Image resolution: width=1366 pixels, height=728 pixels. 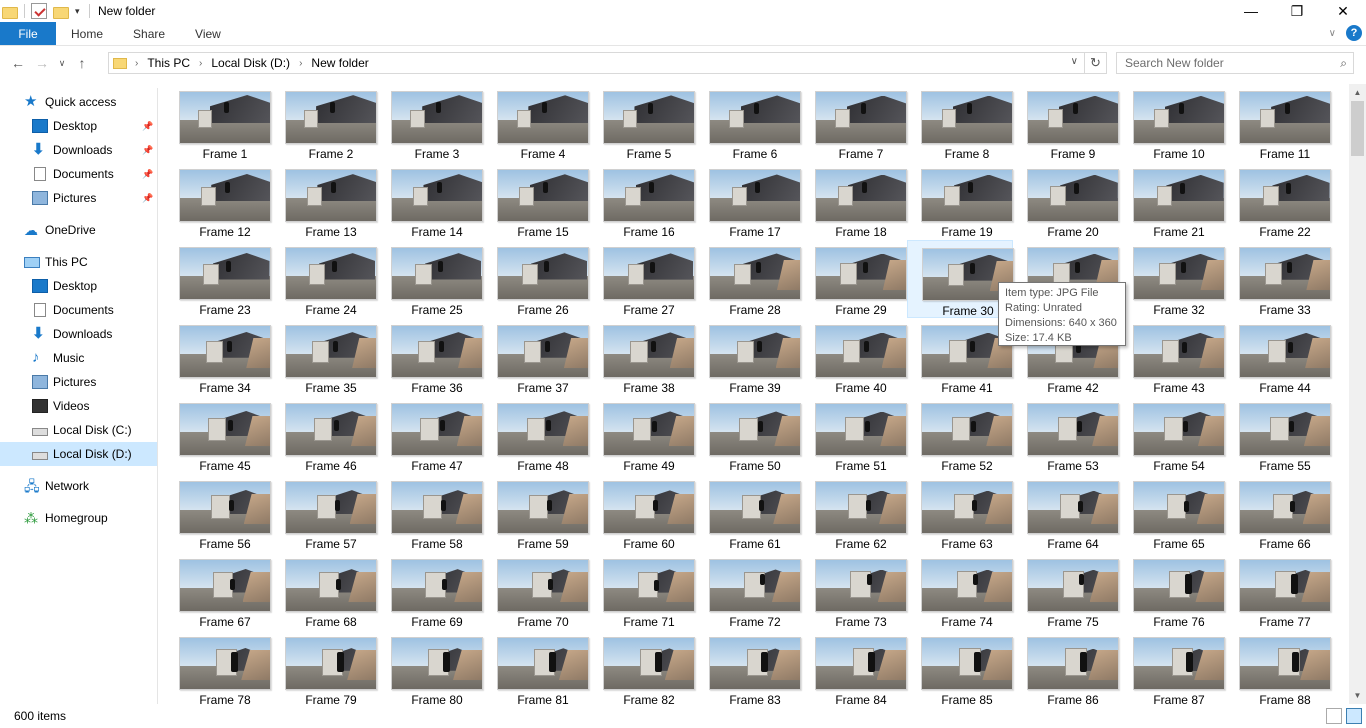 I want to click on file-item: Frame 75, so click(x=1066, y=591).